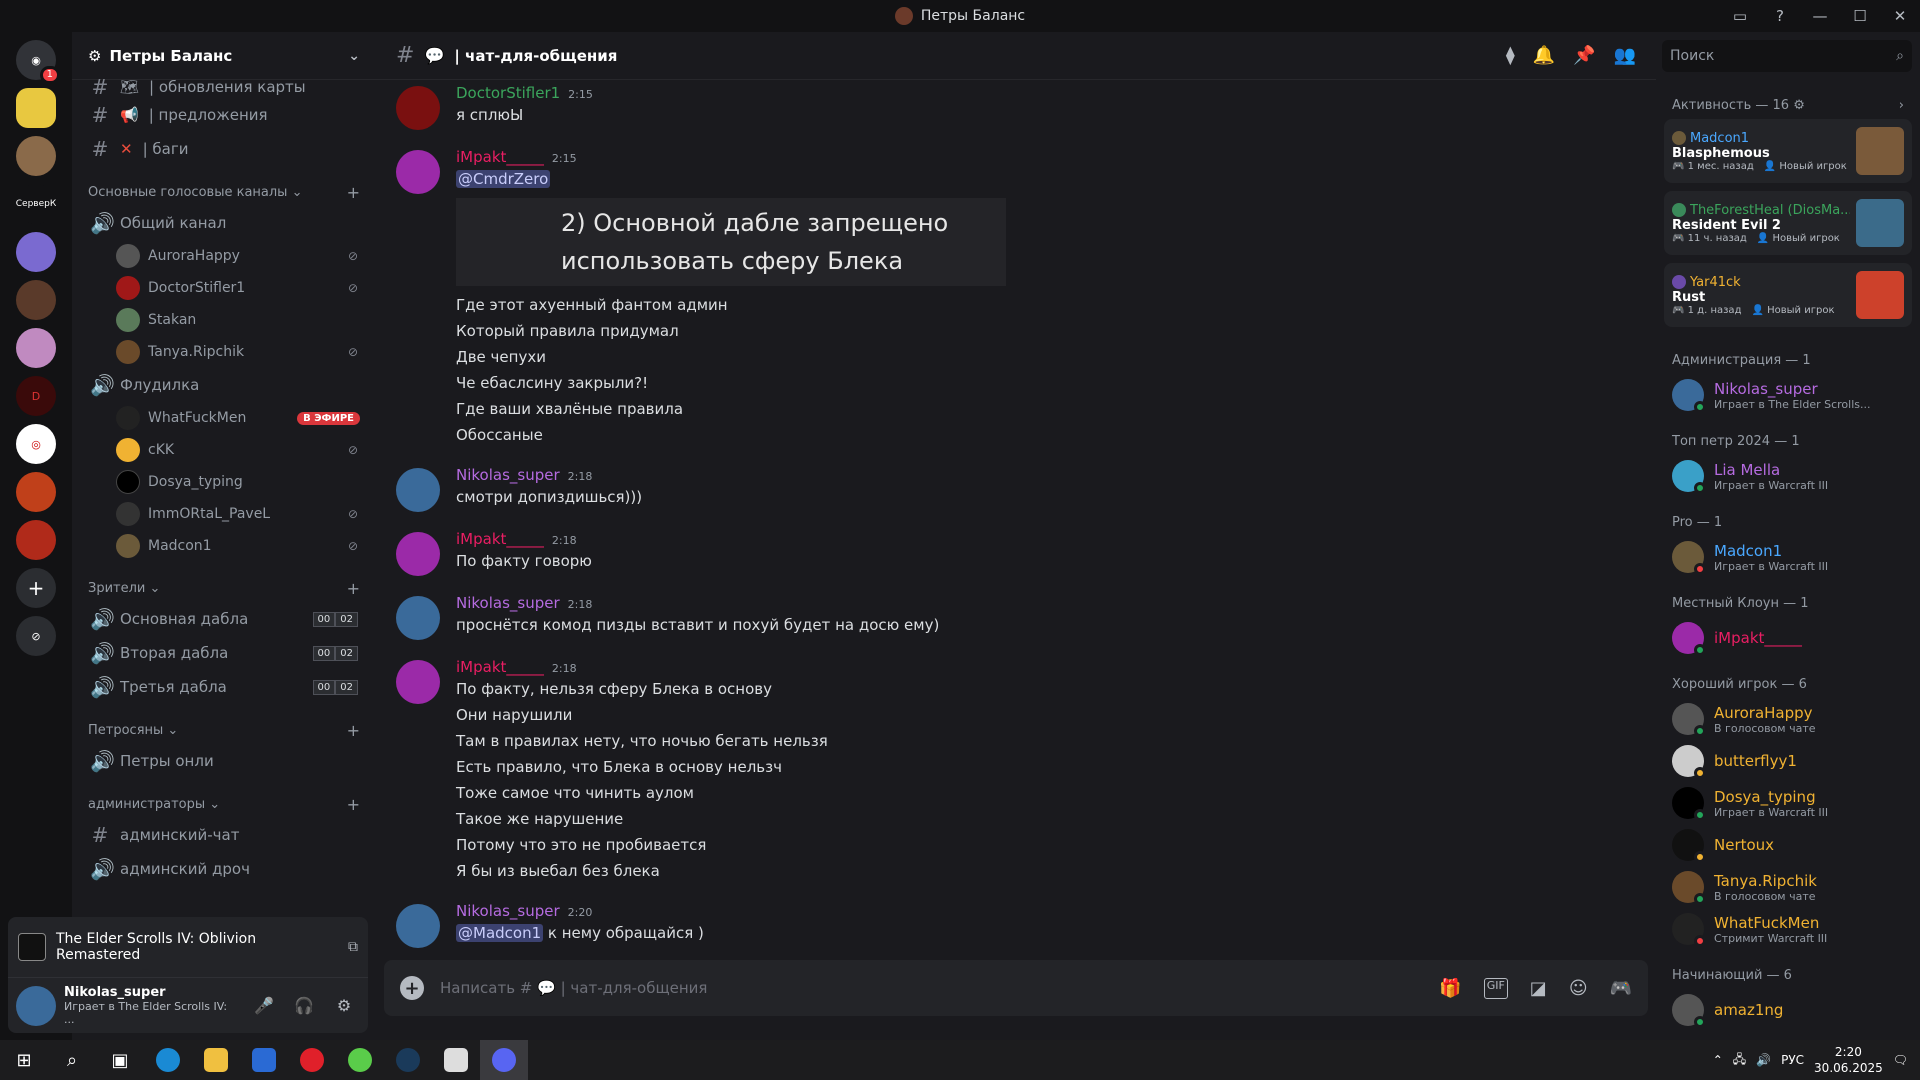 This screenshot has width=1920, height=1080. I want to click on headphones-icon: 🎧, so click(304, 1006).